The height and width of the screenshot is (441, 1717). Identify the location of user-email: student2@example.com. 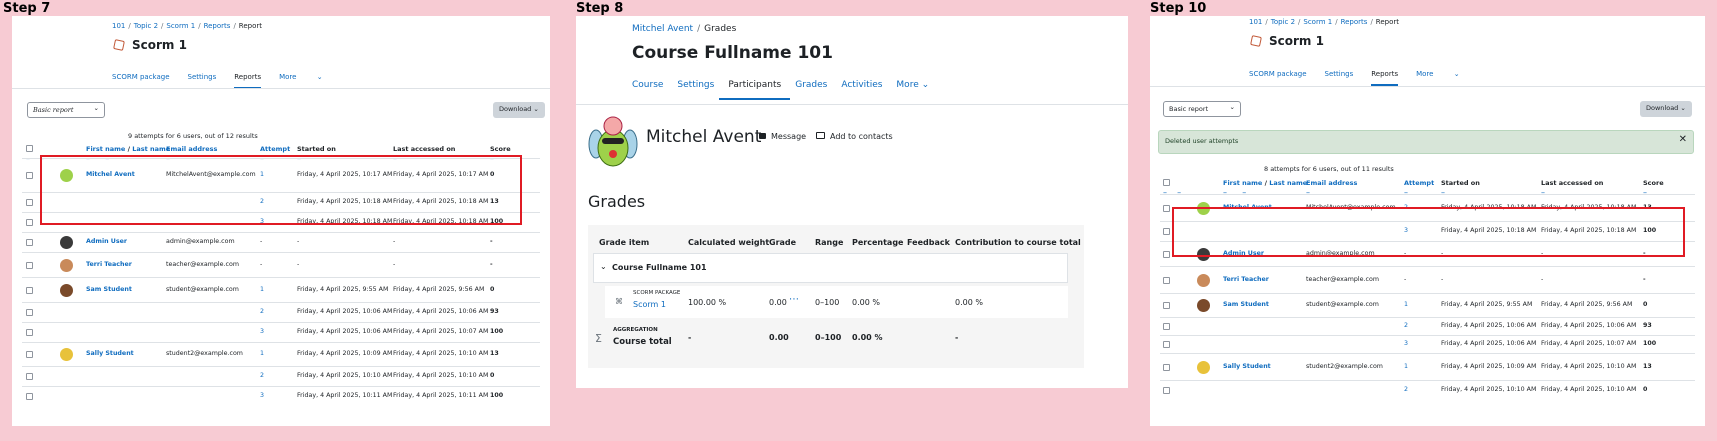
(204, 353).